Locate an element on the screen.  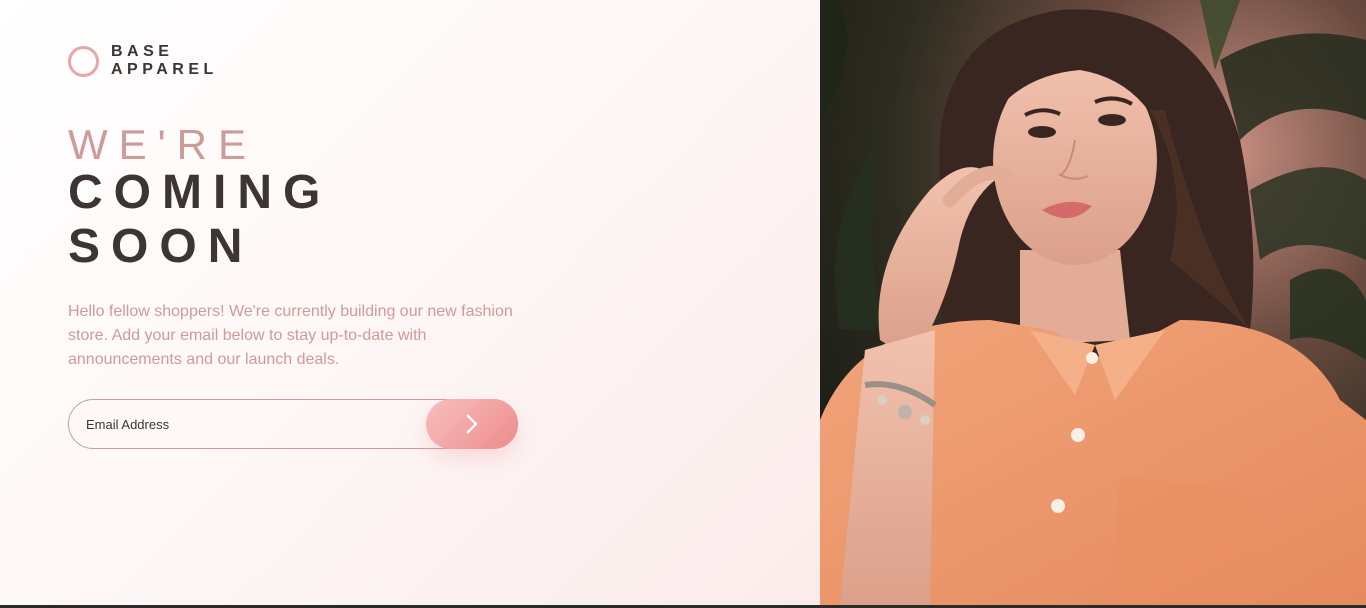
brand-logo: BASE APPAREL is located at coordinates (143, 61).